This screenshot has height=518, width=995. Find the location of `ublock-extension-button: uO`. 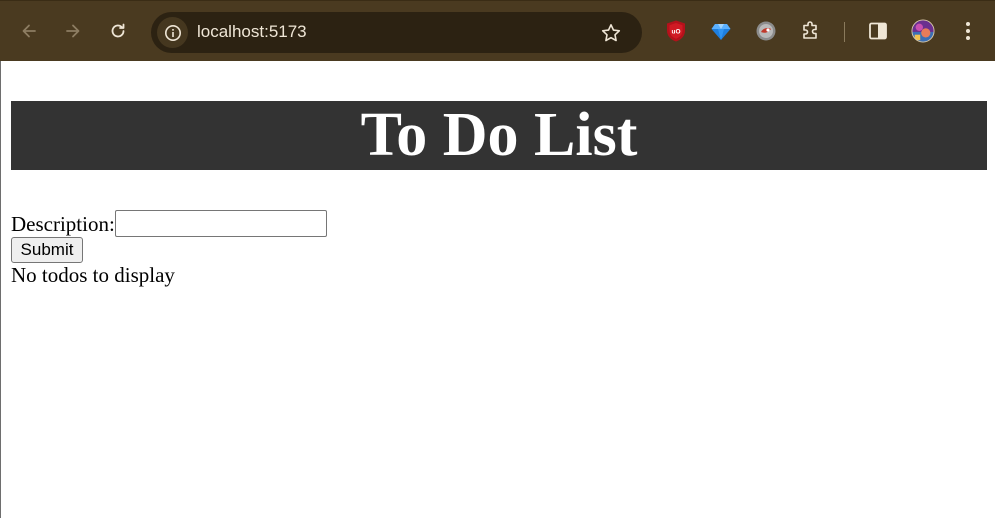

ublock-extension-button: uO is located at coordinates (676, 31).